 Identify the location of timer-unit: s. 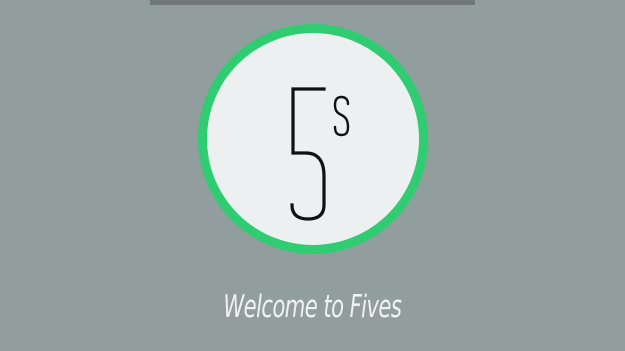
(341, 116).